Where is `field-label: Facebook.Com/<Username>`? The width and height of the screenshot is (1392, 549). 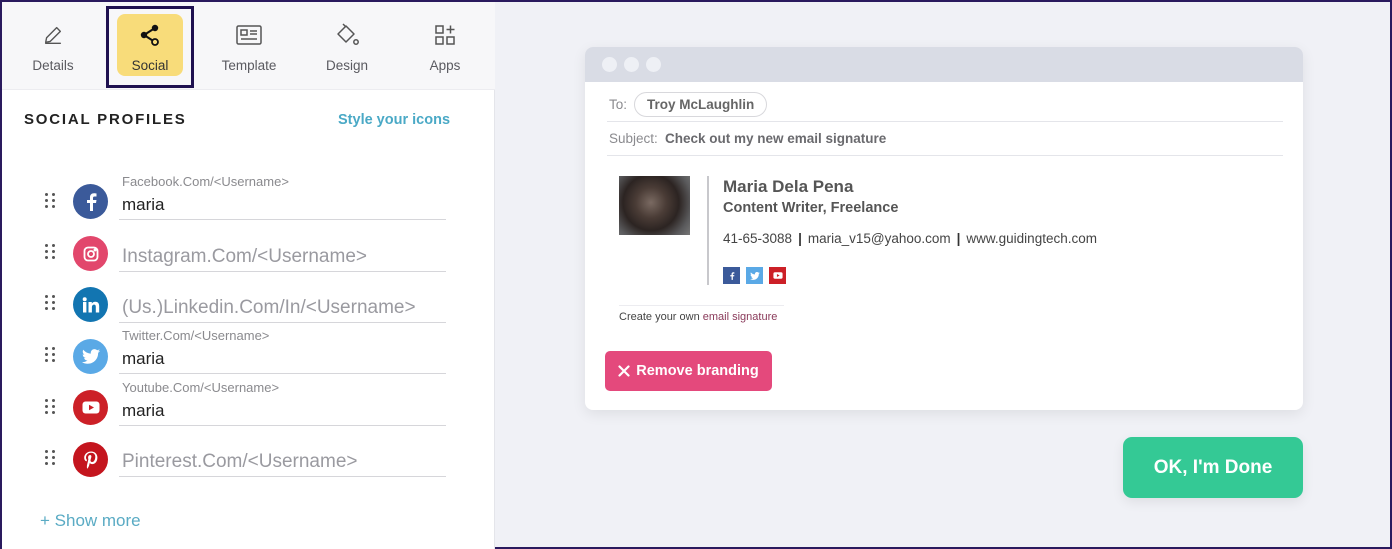 field-label: Facebook.Com/<Username> is located at coordinates (205, 181).